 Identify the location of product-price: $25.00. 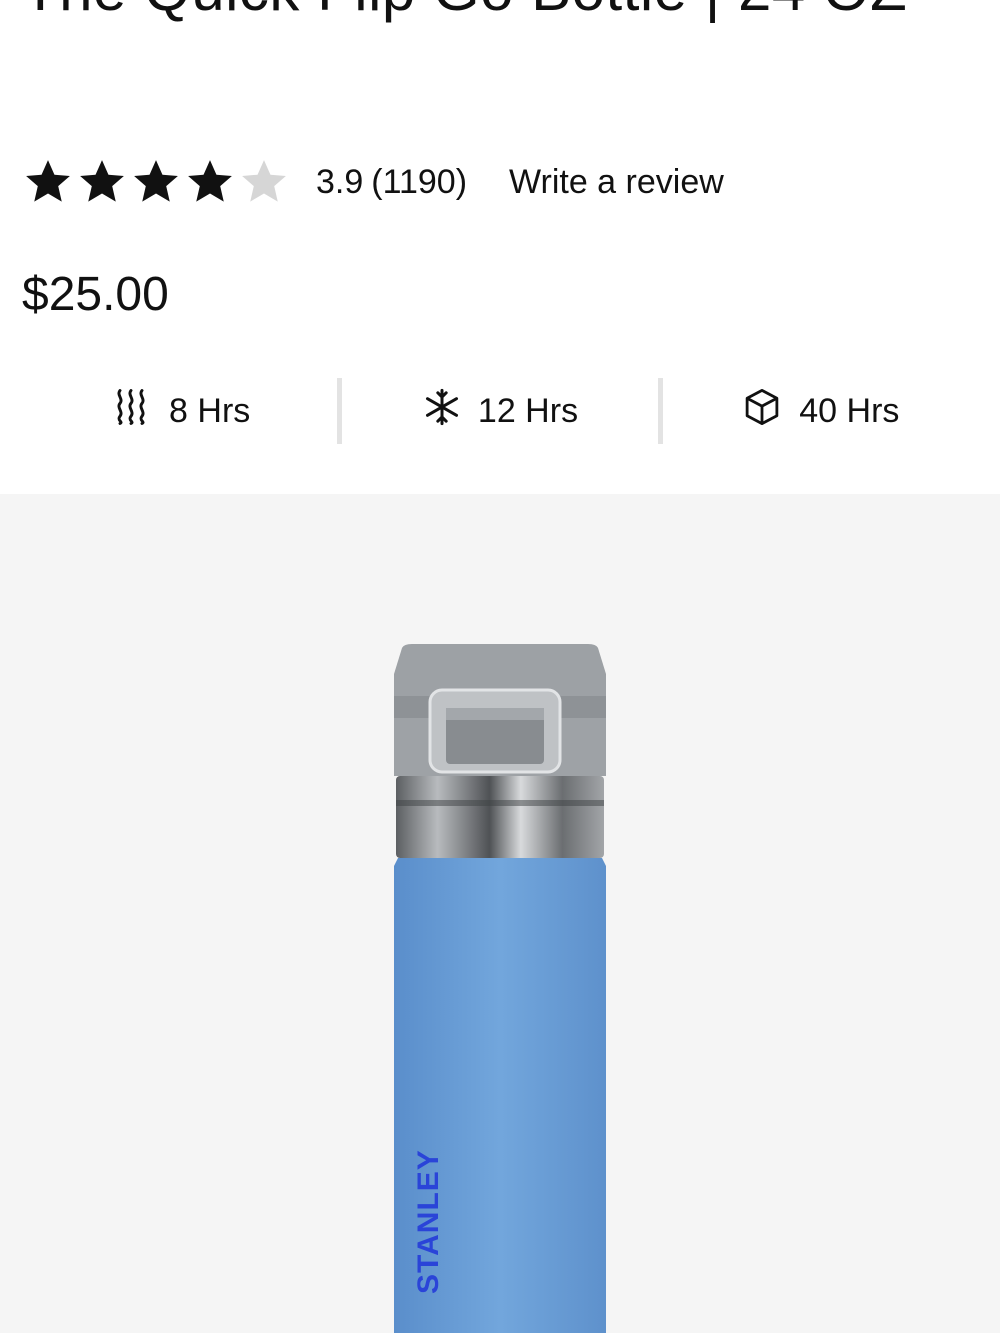
(95, 294).